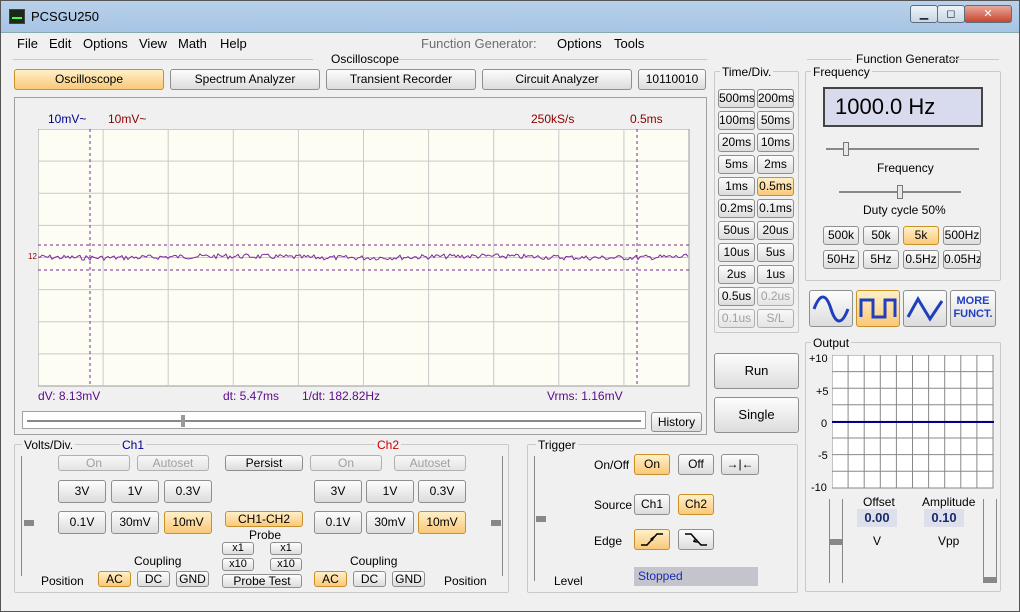 This screenshot has height=612, width=1020. What do you see at coordinates (89, 79) in the screenshot?
I see `tab-oscilloscope: Oscilloscope` at bounding box center [89, 79].